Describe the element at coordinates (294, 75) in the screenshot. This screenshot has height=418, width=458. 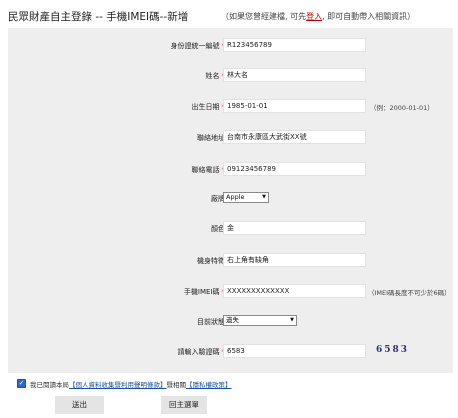
I see `name-input: 林大名` at that location.